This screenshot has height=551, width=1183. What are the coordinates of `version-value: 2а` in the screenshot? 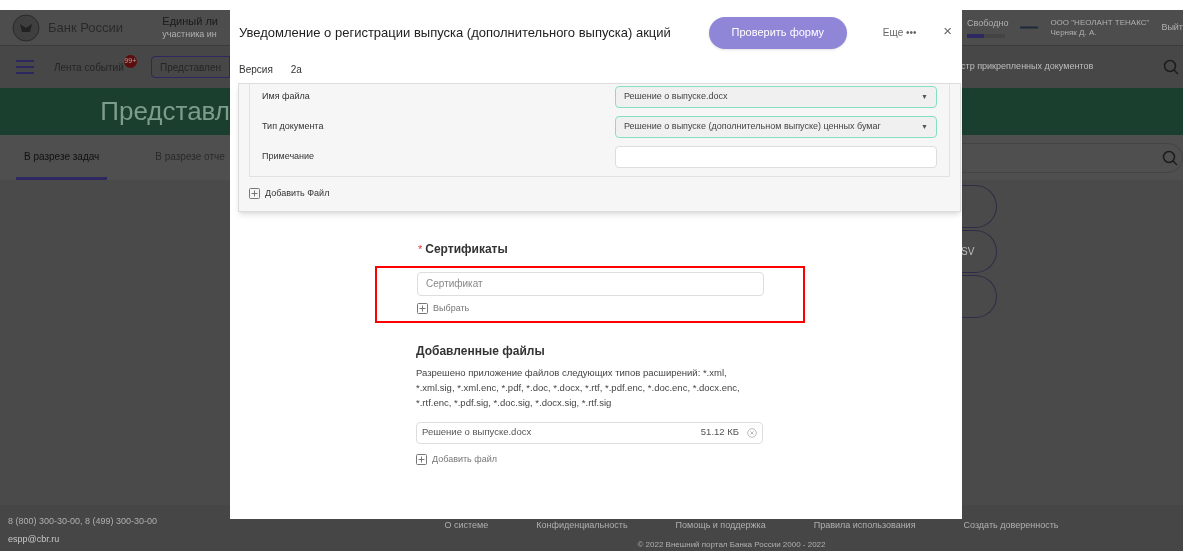 It's located at (296, 69).